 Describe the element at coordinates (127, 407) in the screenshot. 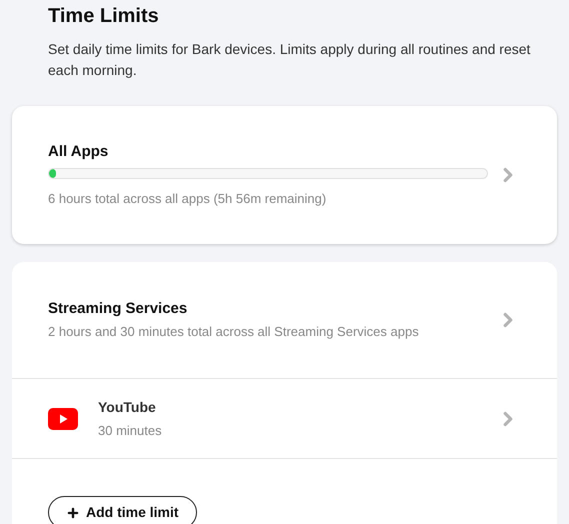

I see `app-name: YouTube` at that location.